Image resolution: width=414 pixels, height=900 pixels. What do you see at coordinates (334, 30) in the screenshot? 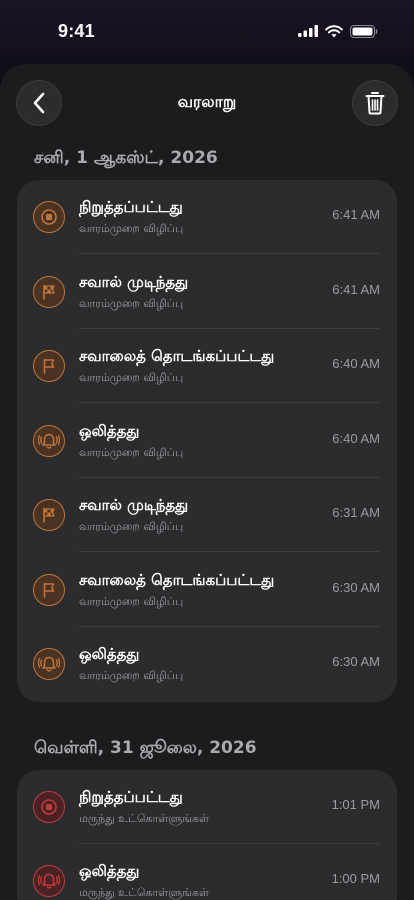
I see `wifi-icon` at bounding box center [334, 30].